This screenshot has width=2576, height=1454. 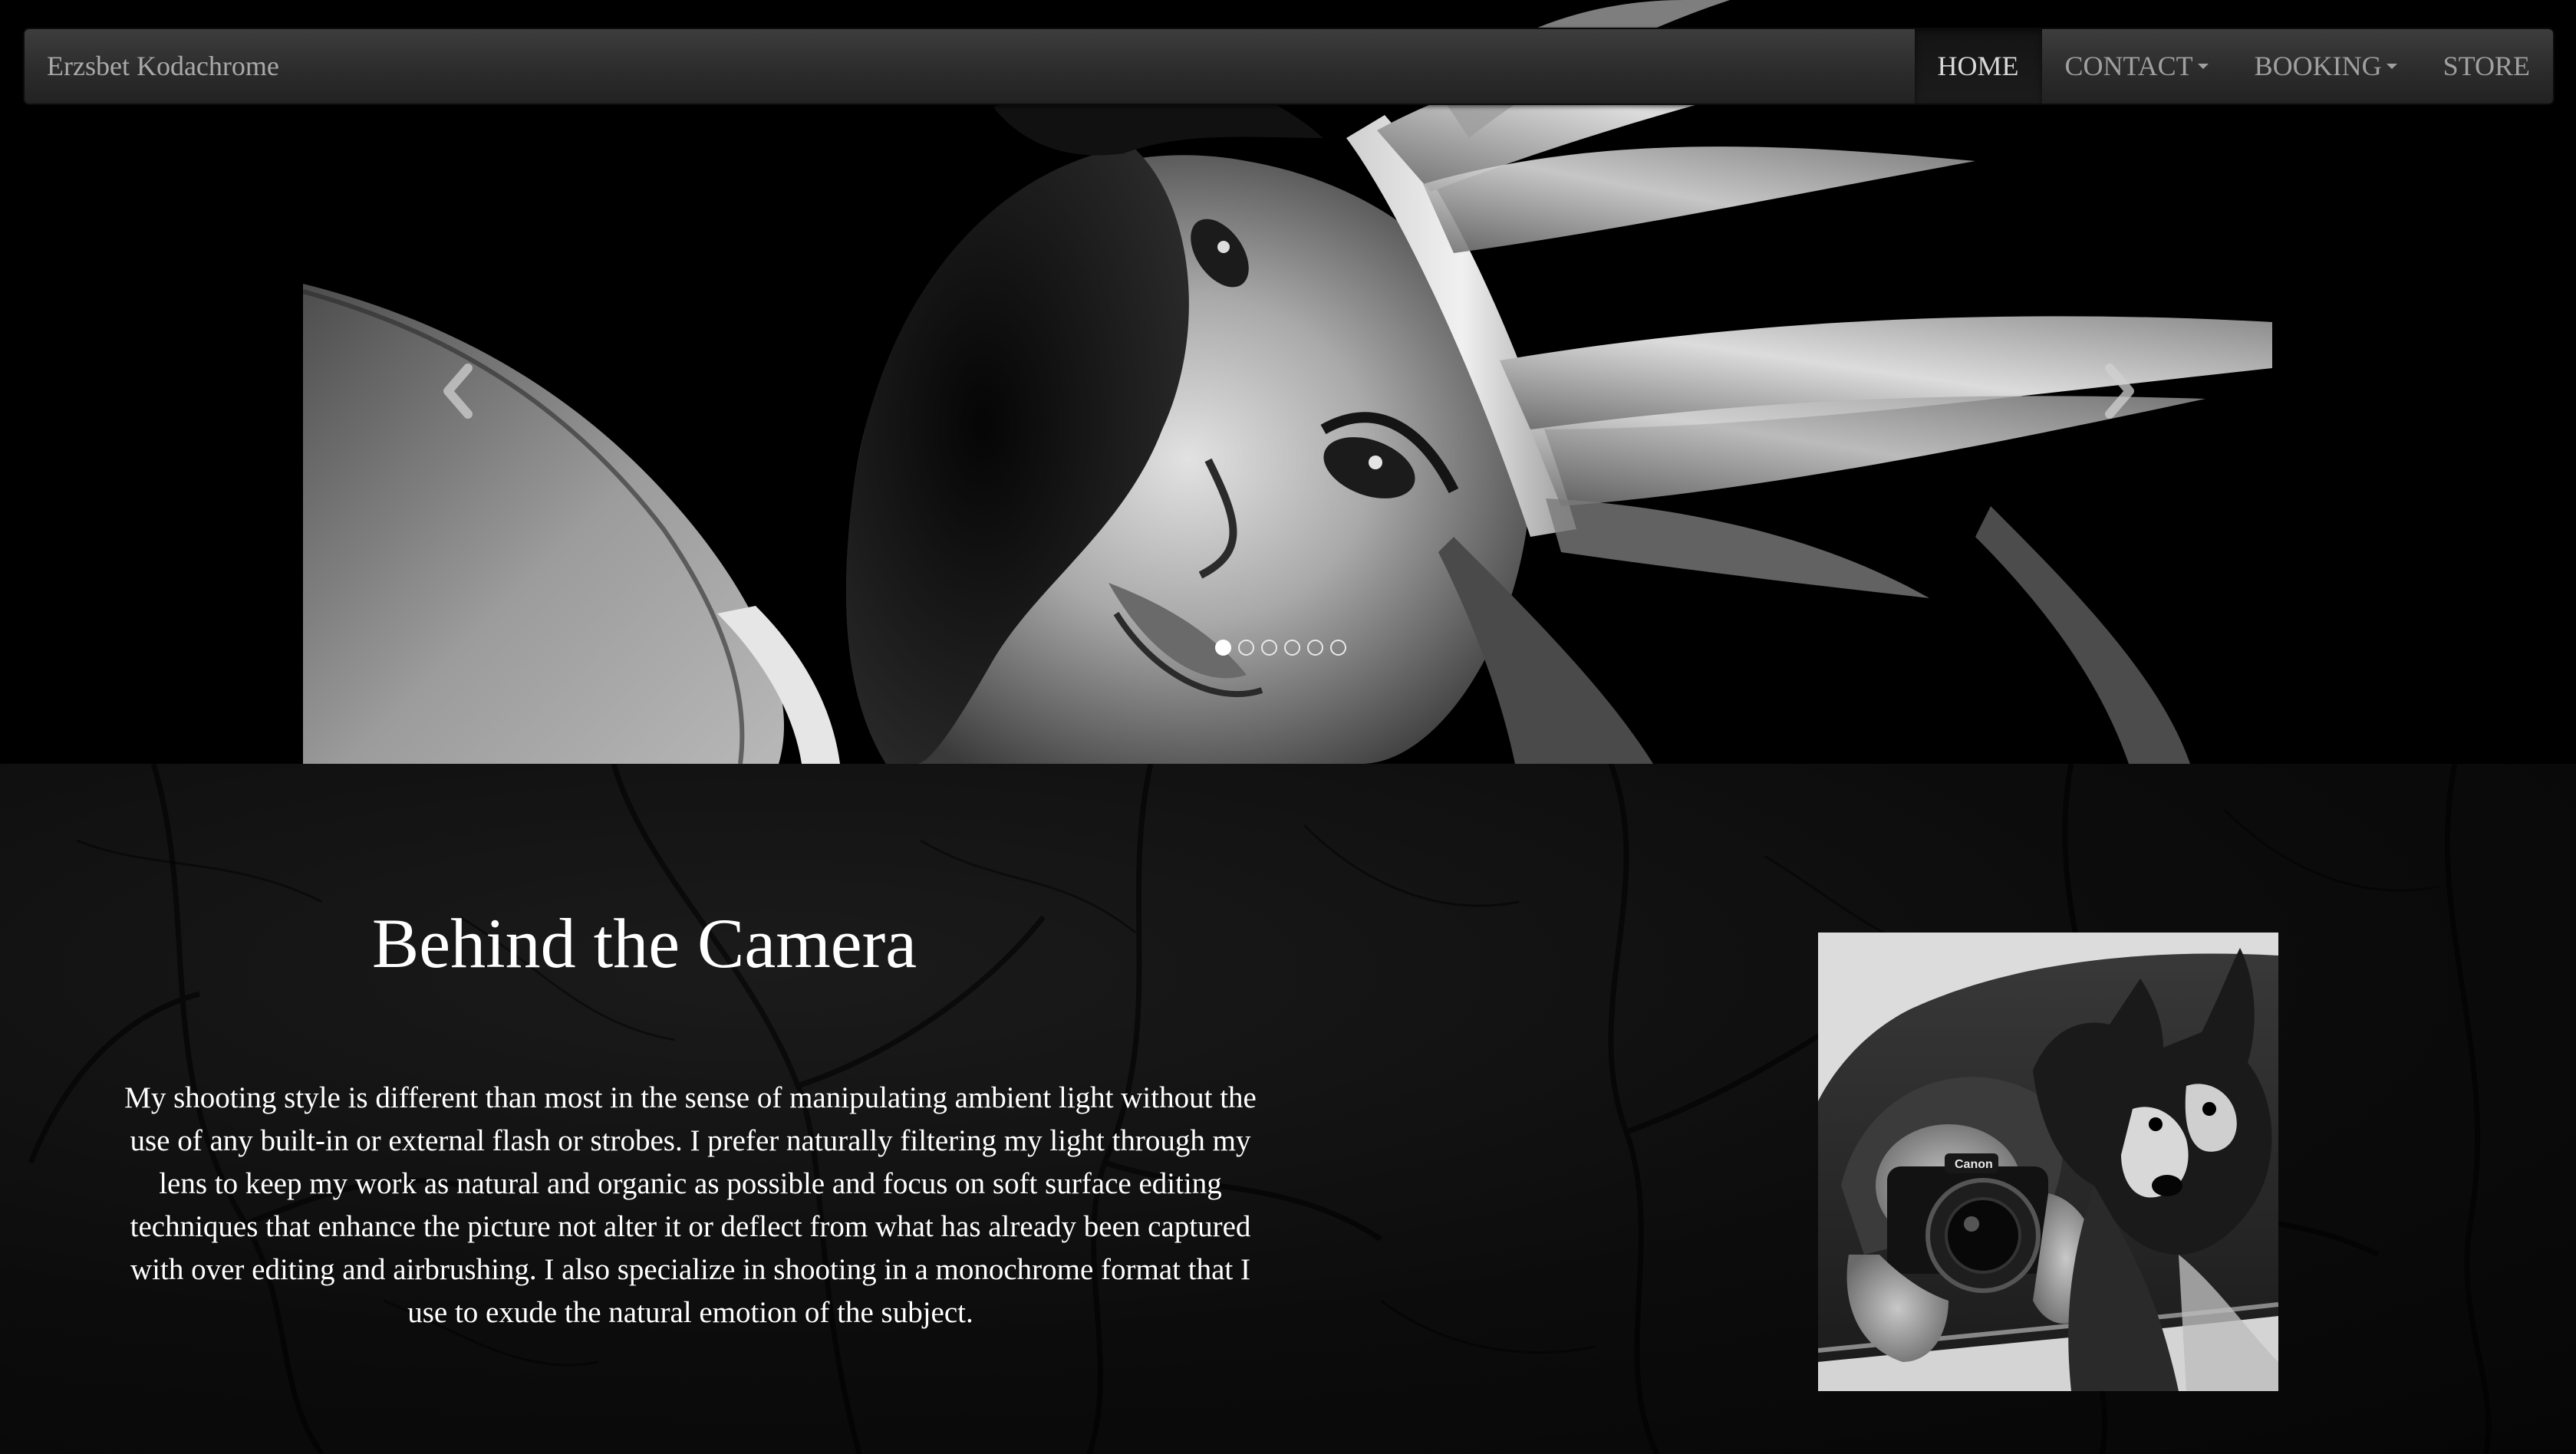 I want to click on nav-menu: HOME CONTACT BOOKING STORE, so click(x=2234, y=66).